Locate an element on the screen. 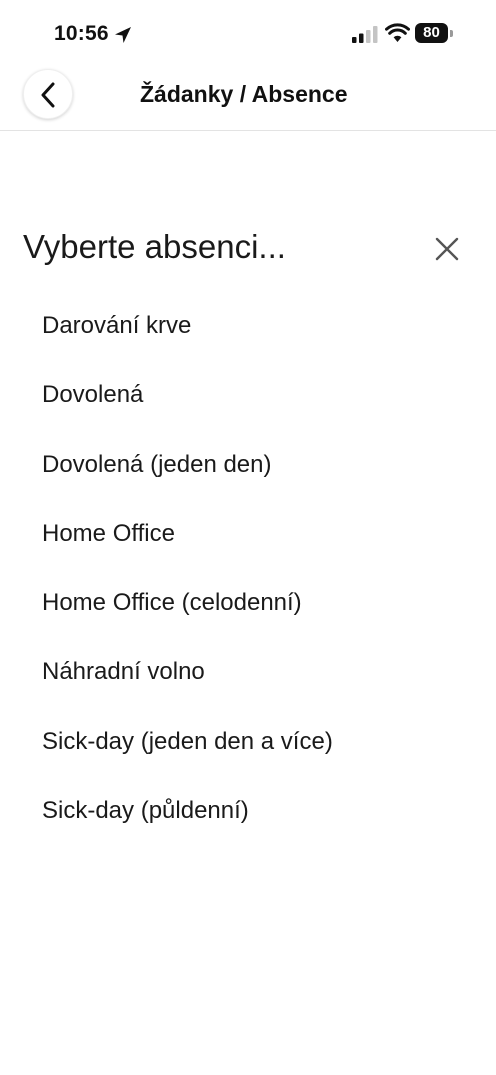 The width and height of the screenshot is (496, 1075). back-button is located at coordinates (48, 94).